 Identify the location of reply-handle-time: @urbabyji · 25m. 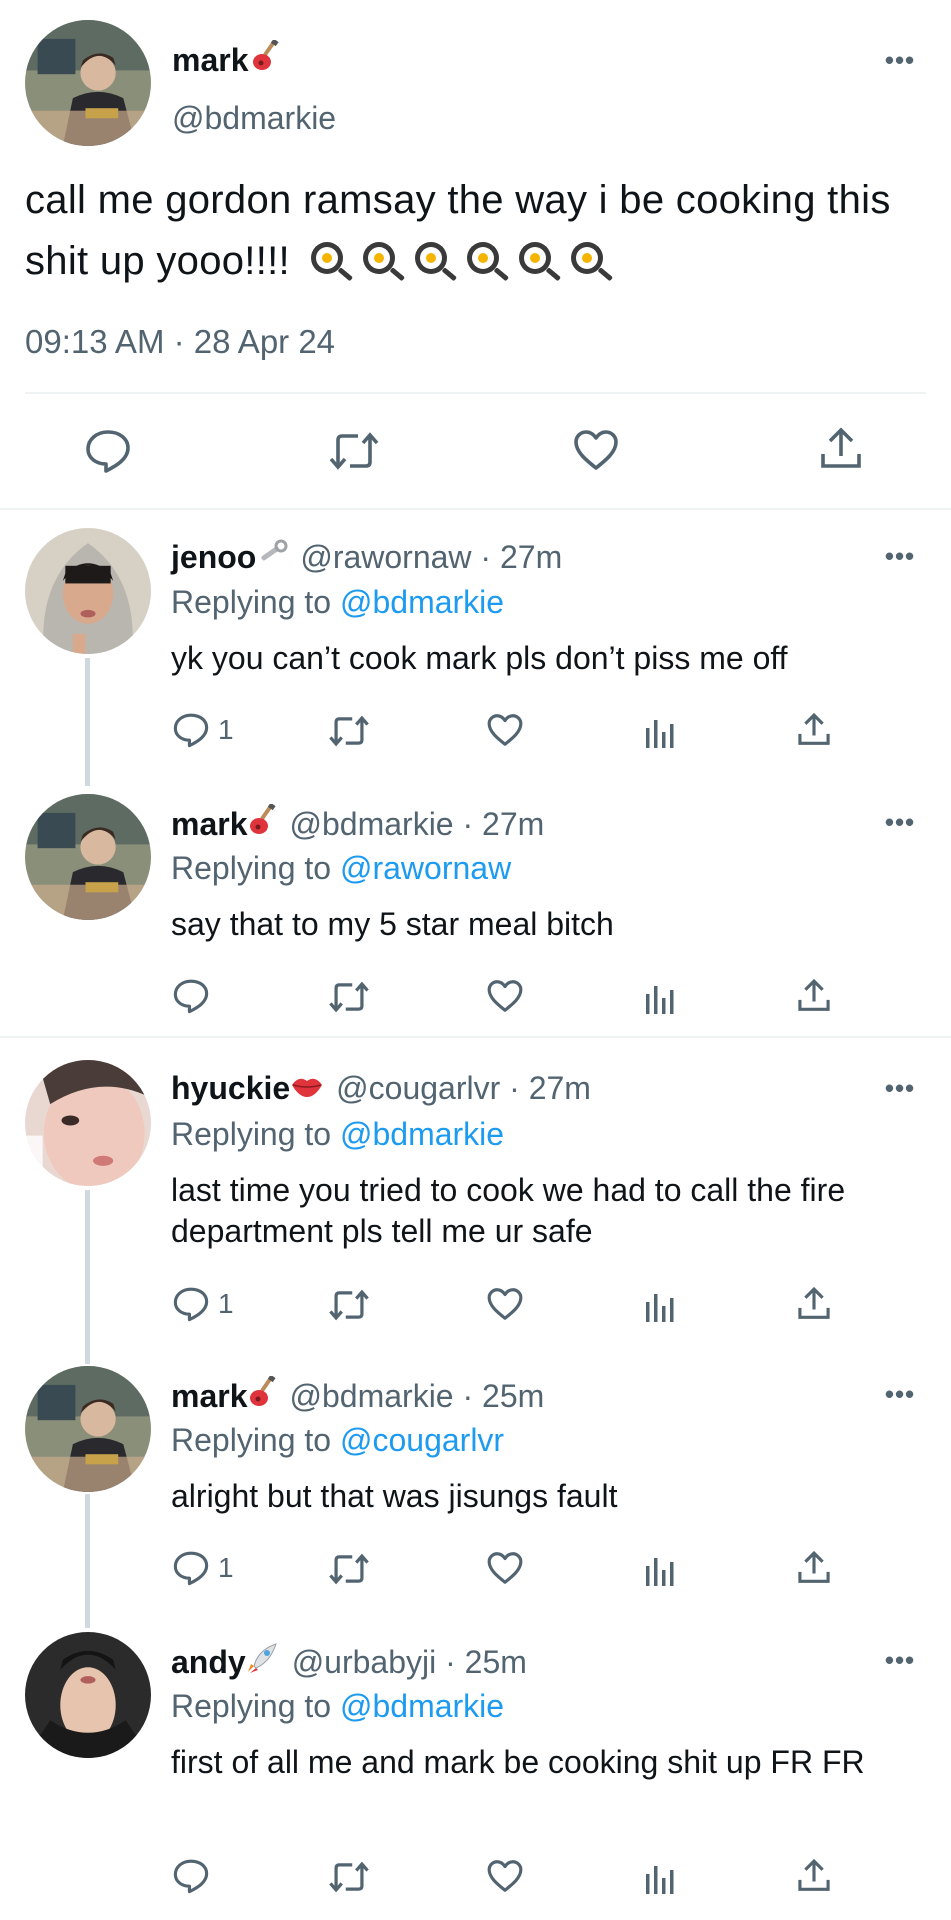
(409, 1662).